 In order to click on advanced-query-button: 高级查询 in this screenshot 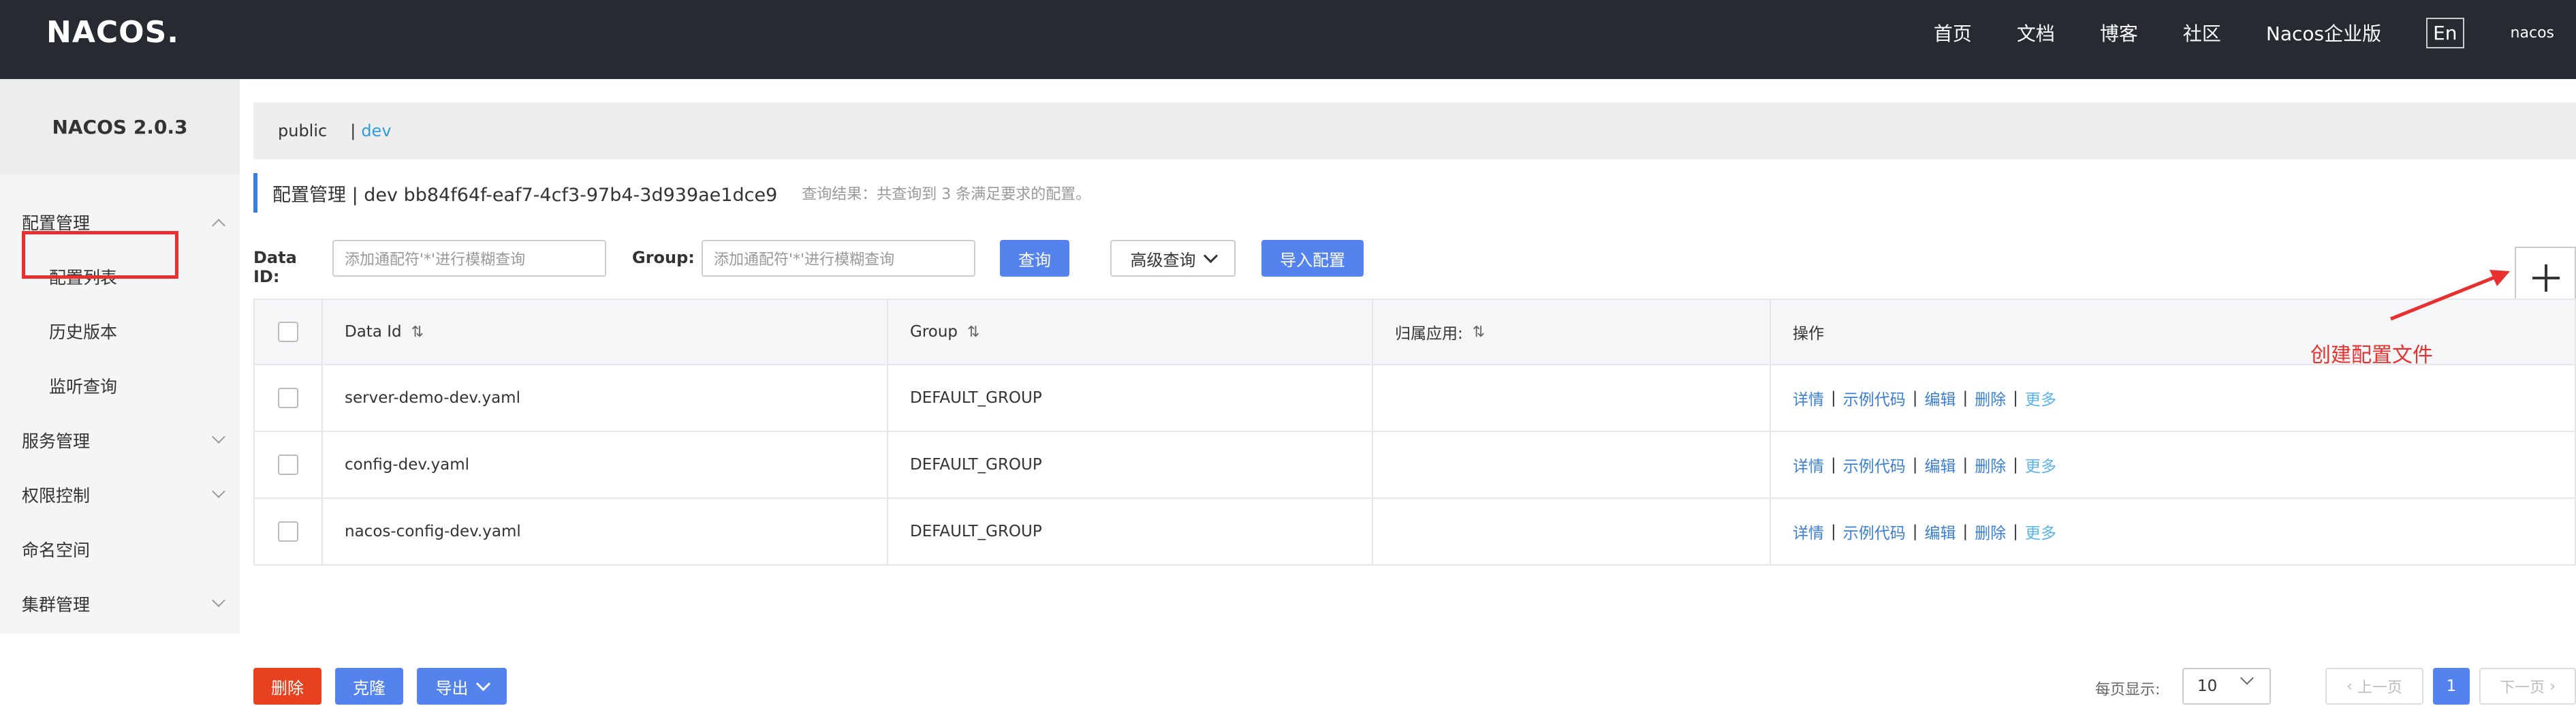, I will do `click(1173, 258)`.